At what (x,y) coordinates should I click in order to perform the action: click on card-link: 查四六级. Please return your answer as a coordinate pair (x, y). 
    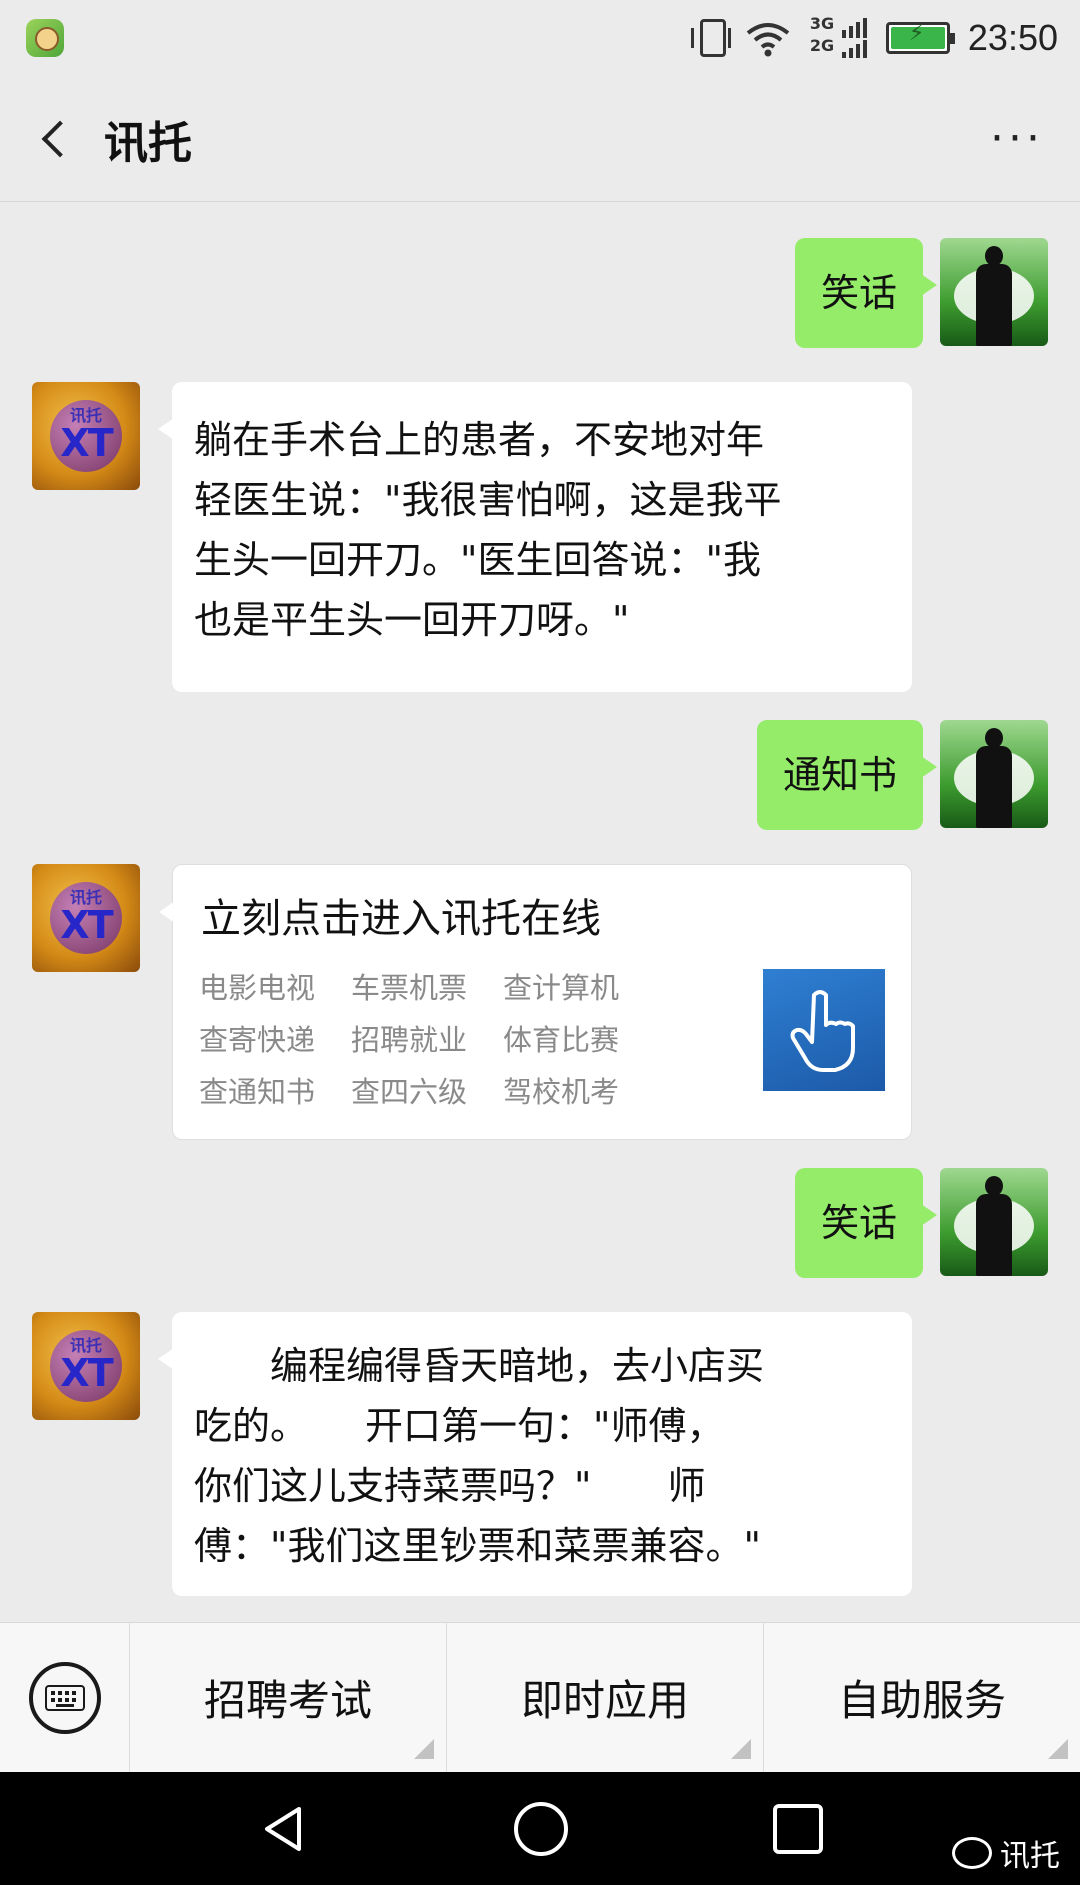
    Looking at the image, I should click on (427, 1092).